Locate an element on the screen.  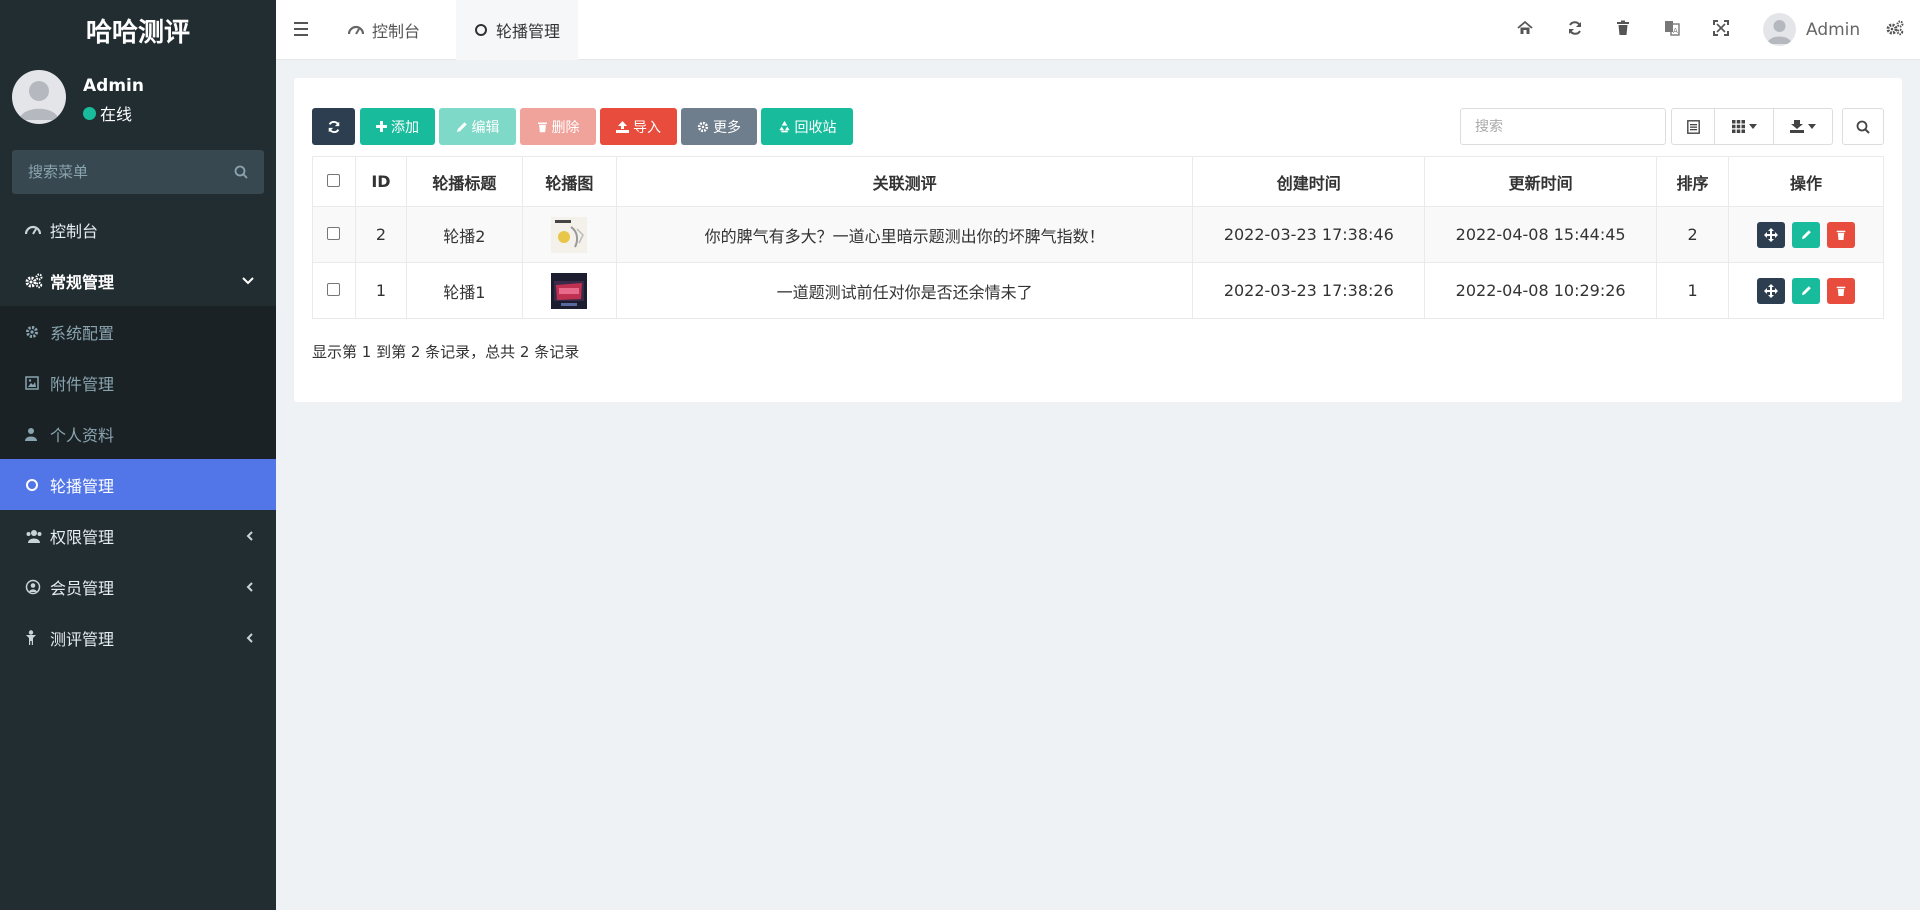
refresh-button is located at coordinates (333, 126).